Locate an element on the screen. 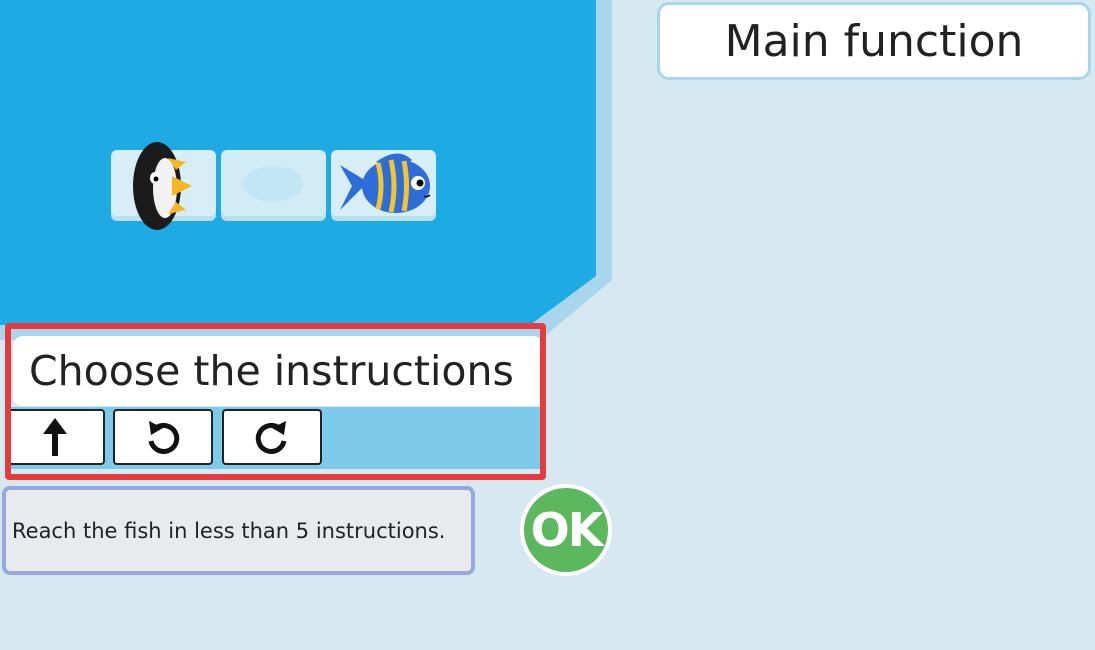 The height and width of the screenshot is (650, 1095). ok-label: OK is located at coordinates (566, 530).